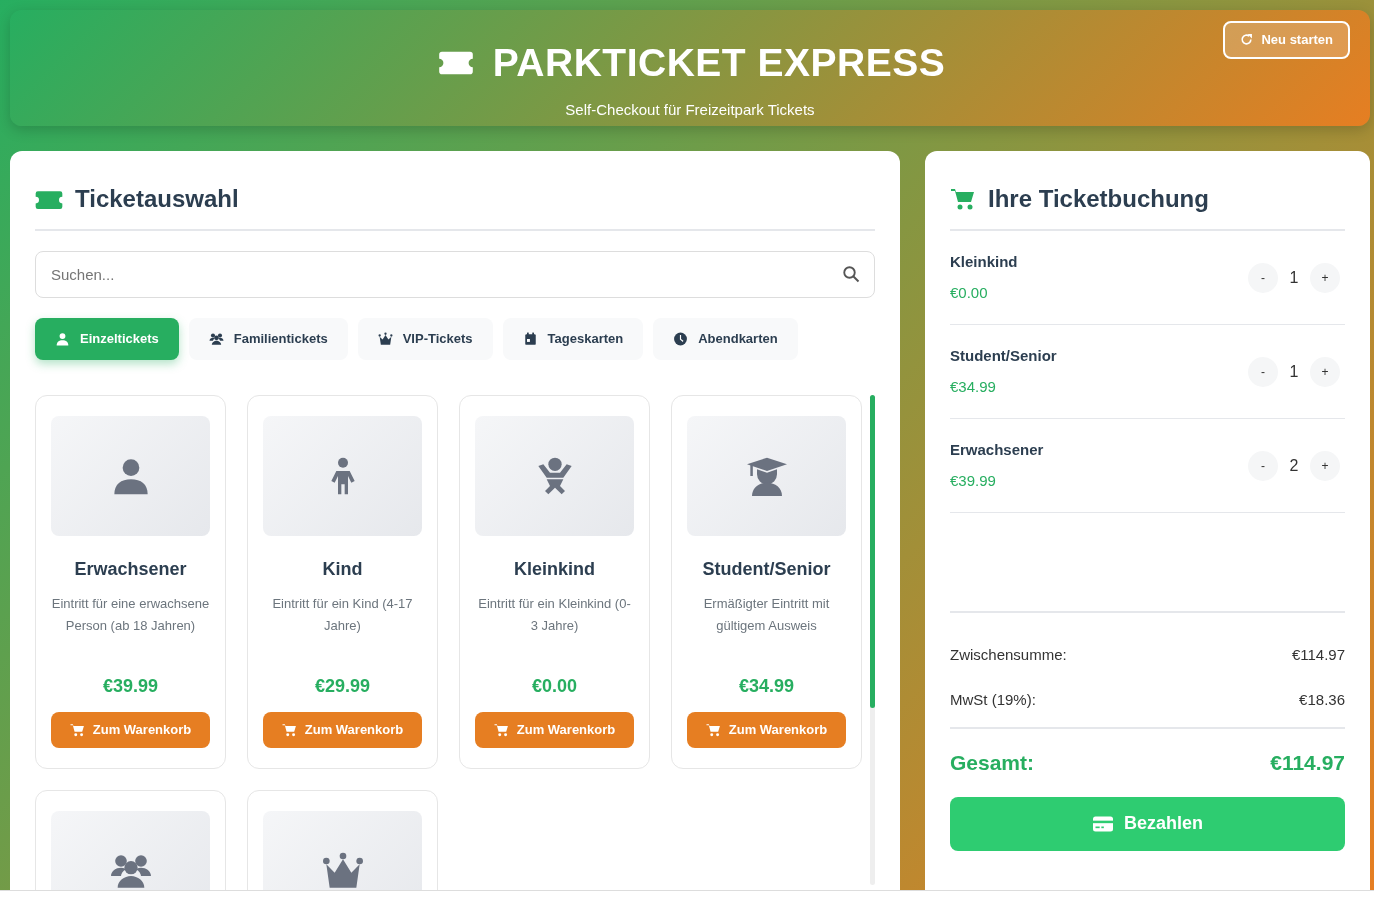 Image resolution: width=1374 pixels, height=901 pixels. Describe the element at coordinates (973, 386) in the screenshot. I see `cart-item-price: €34.99` at that location.